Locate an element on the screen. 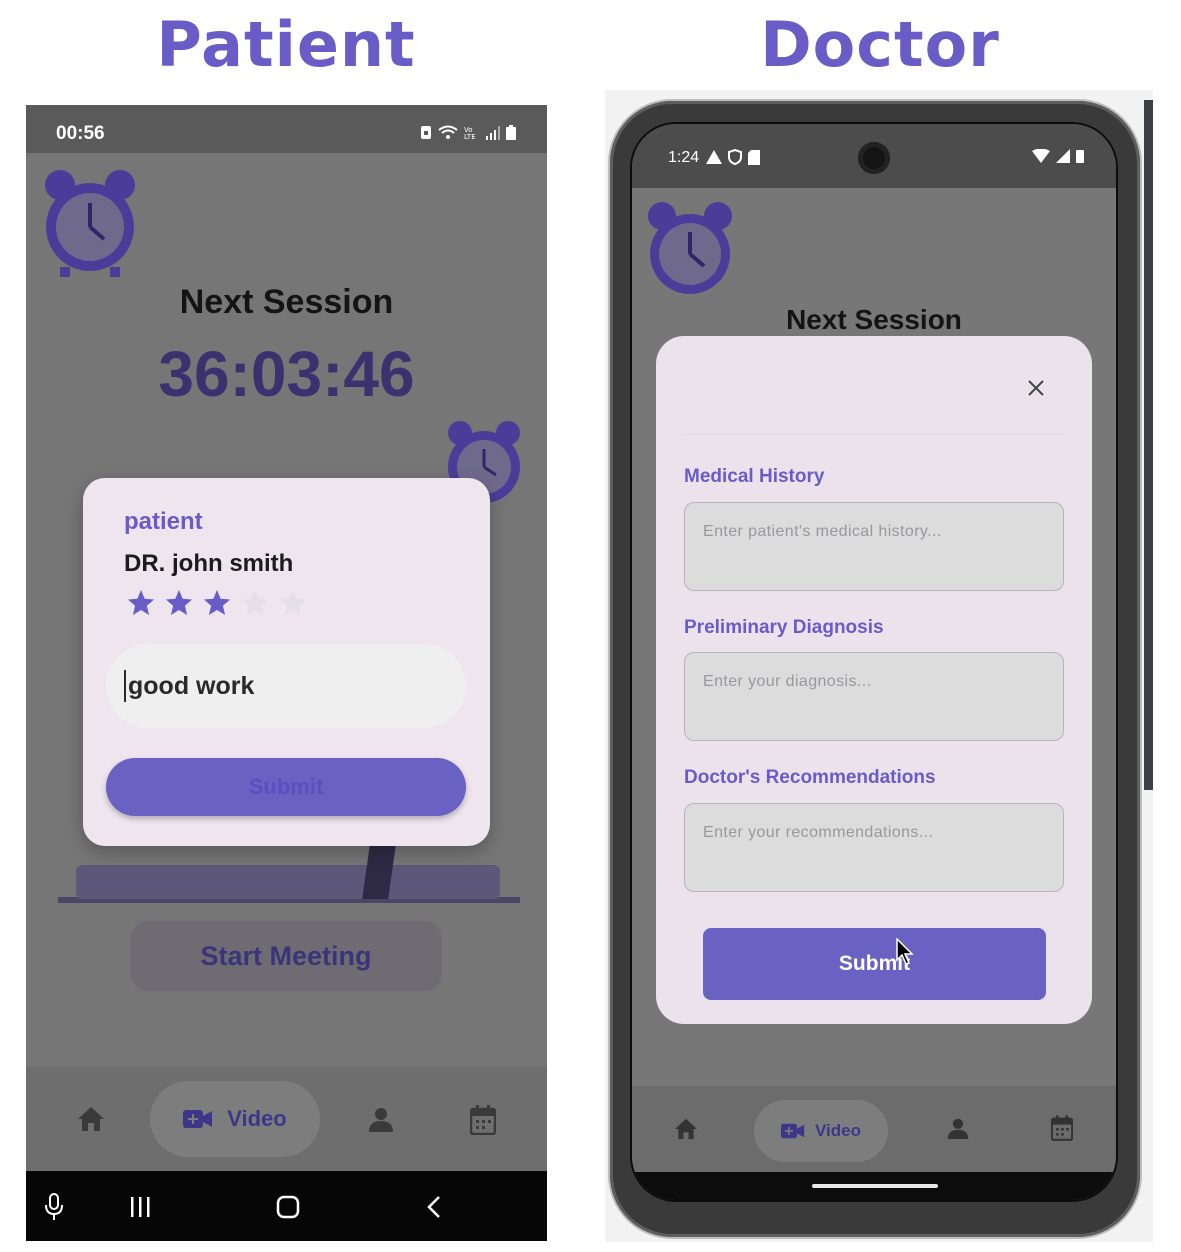 The height and width of the screenshot is (1252, 1181). home-circle-icon is located at coordinates (288, 1207).